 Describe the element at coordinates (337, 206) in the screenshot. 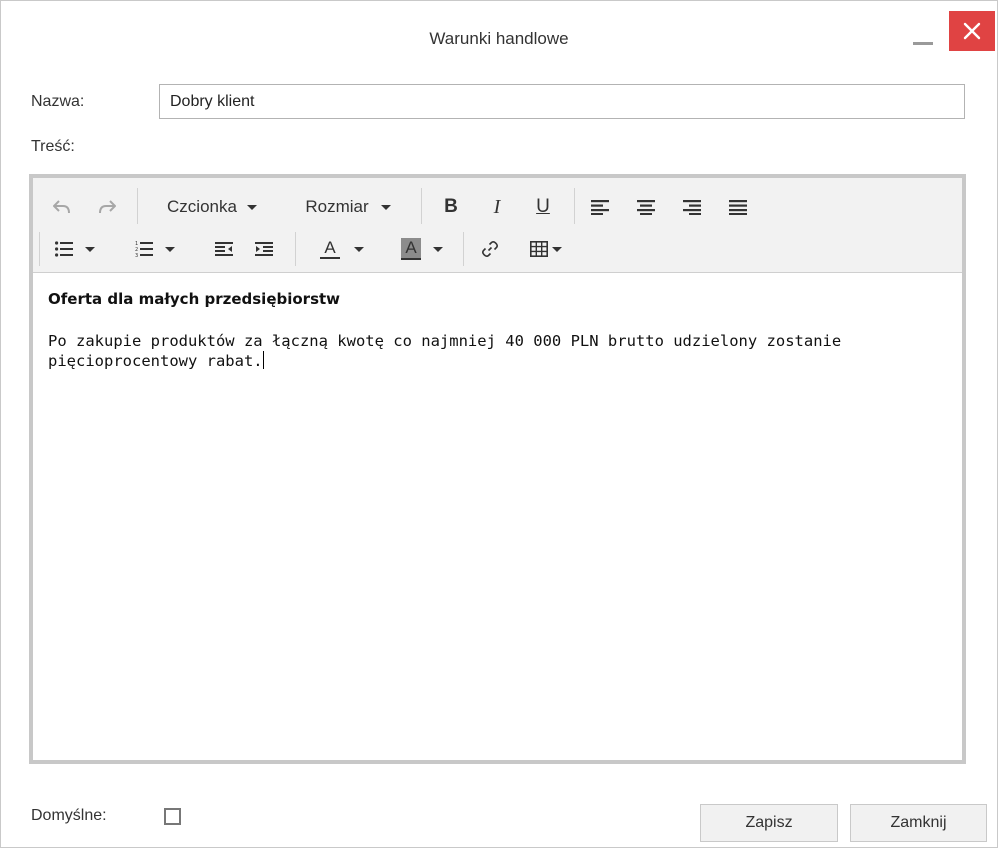

I see `size-dropdown-label: Rozmiar` at that location.